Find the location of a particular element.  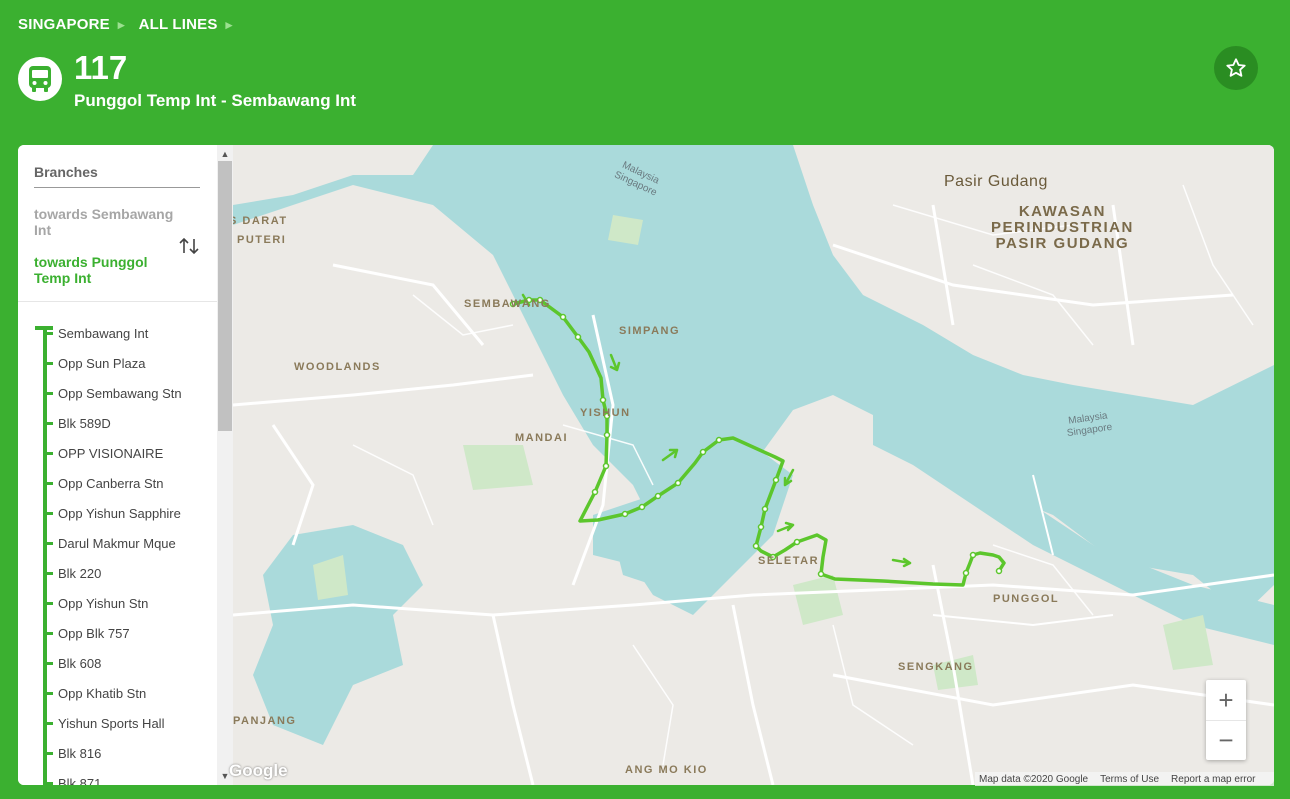

favorite-button is located at coordinates (1236, 68).